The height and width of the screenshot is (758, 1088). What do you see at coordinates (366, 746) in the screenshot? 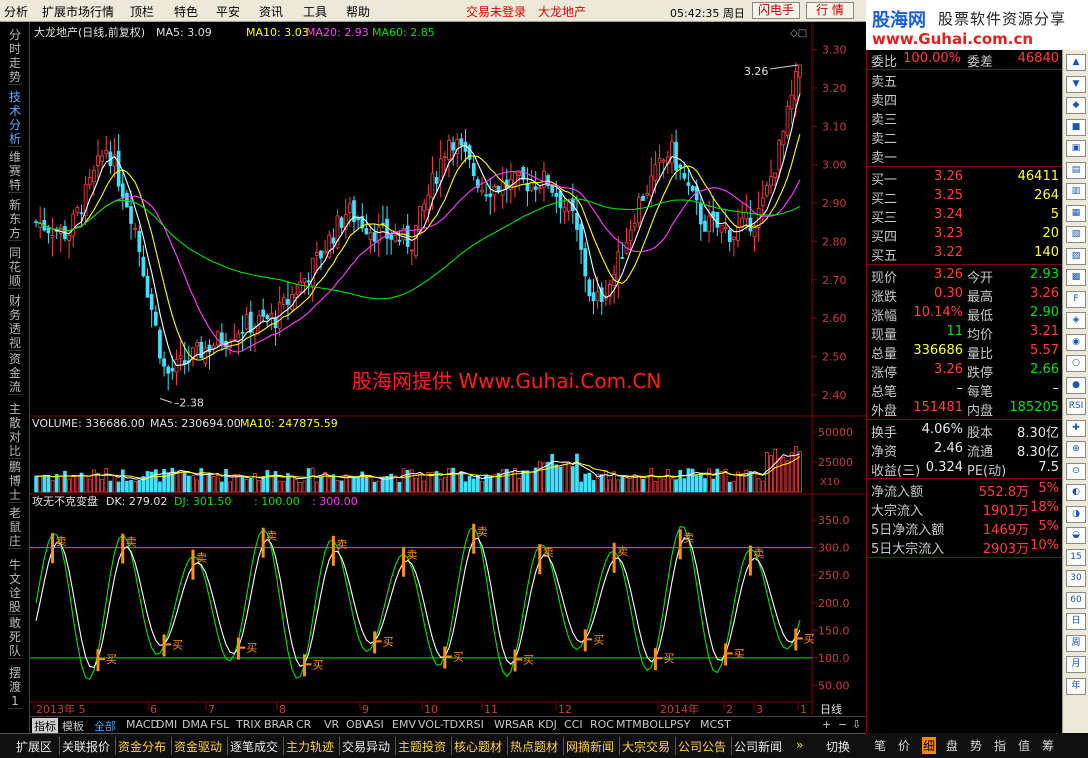
I see `bottom-tab-7: 交易异动` at bounding box center [366, 746].